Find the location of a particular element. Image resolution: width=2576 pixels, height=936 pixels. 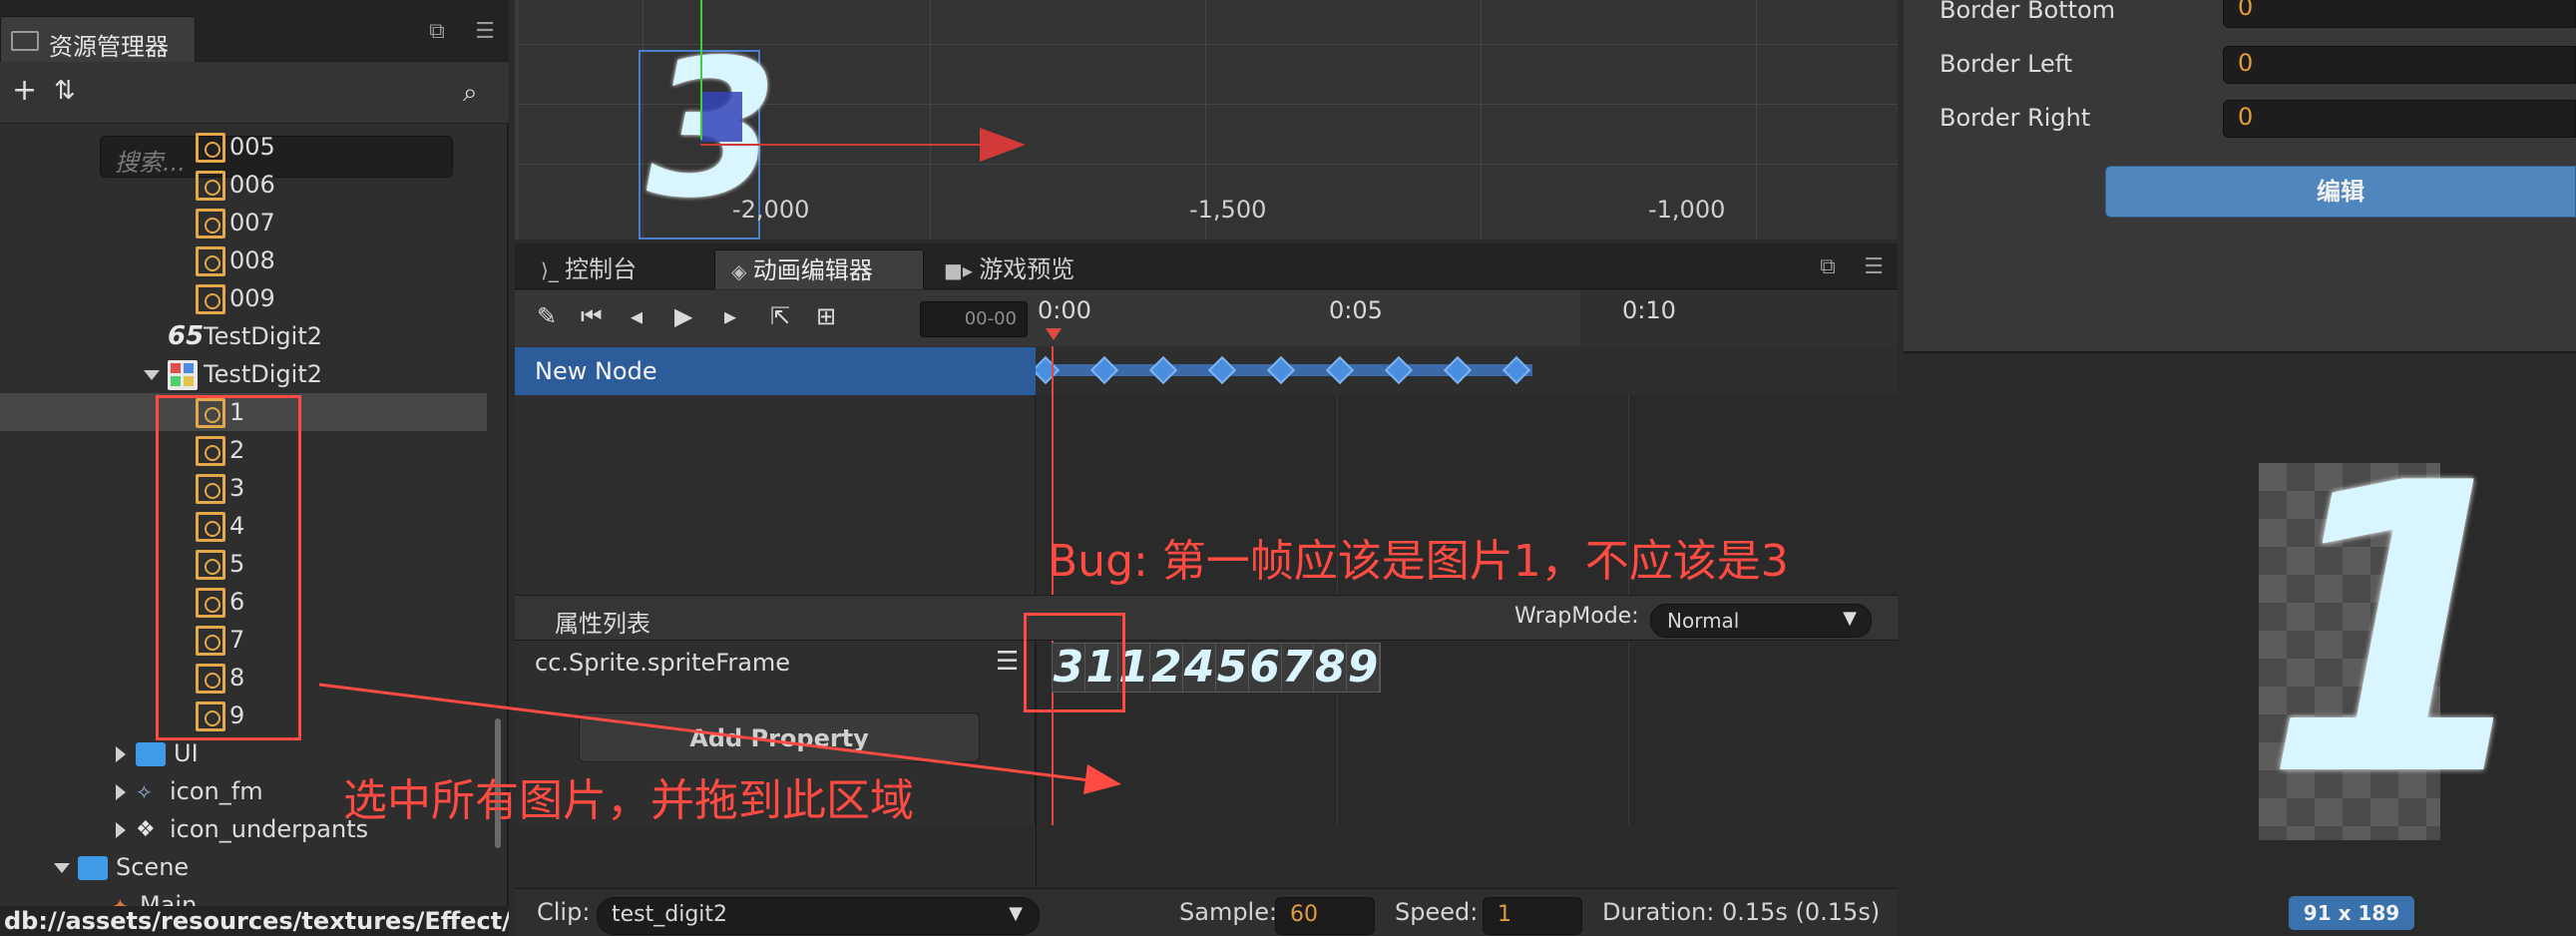

annotation-arrow is located at coordinates (719, 738).